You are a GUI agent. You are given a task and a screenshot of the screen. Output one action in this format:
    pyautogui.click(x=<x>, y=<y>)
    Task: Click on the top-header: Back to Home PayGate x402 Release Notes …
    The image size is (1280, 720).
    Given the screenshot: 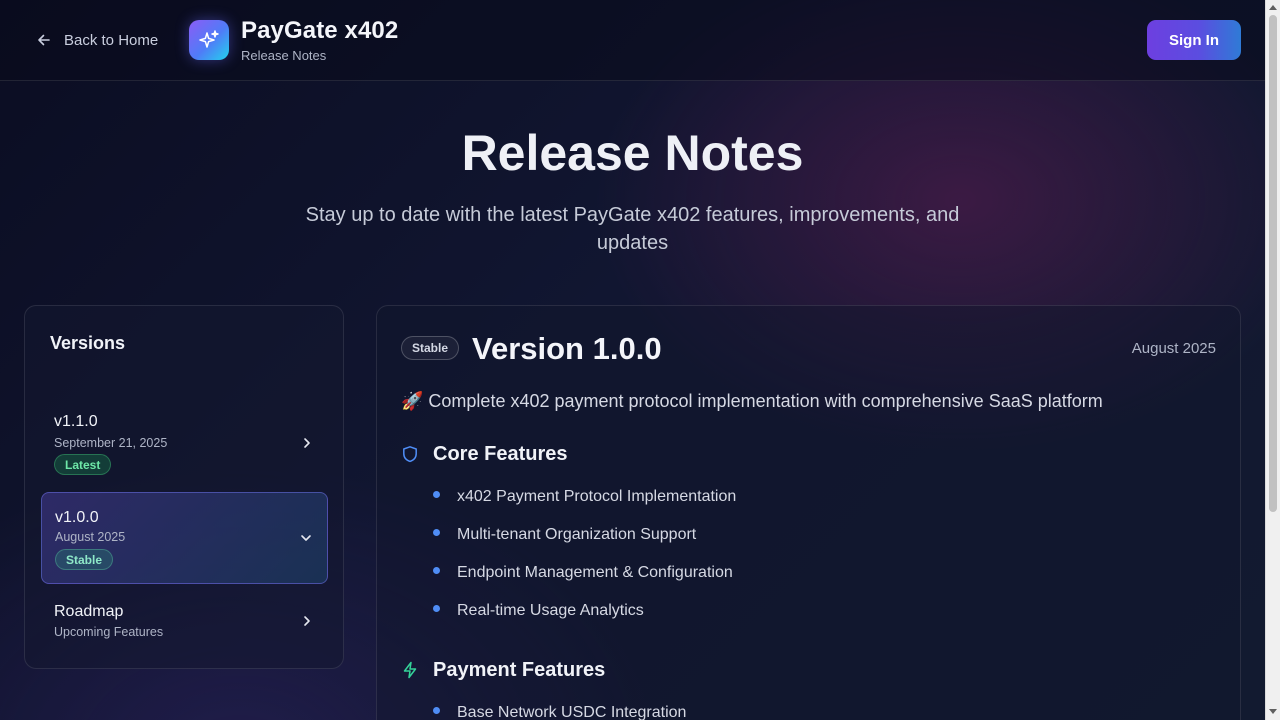 What is the action you would take?
    pyautogui.click(x=632, y=40)
    